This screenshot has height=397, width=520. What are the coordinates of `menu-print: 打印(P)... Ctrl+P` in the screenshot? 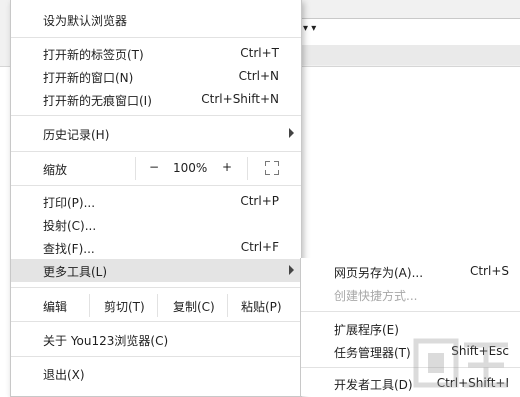 It's located at (156, 201).